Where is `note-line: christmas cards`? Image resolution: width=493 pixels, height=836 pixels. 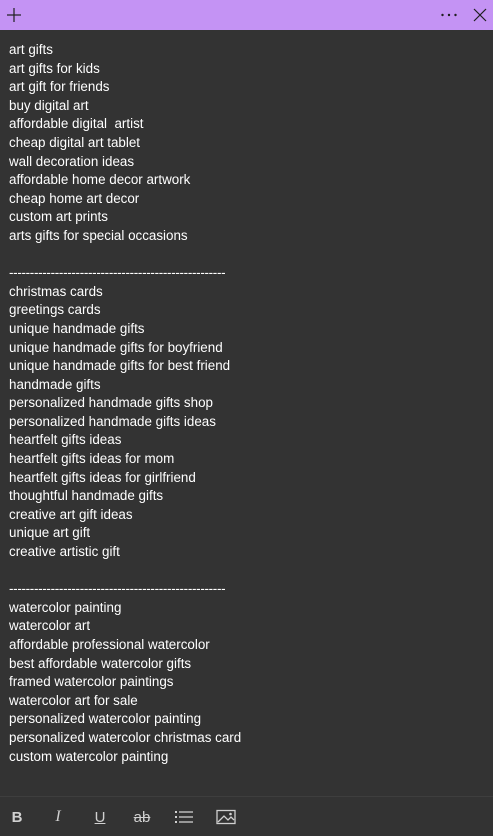
note-line: christmas cards is located at coordinates (56, 291).